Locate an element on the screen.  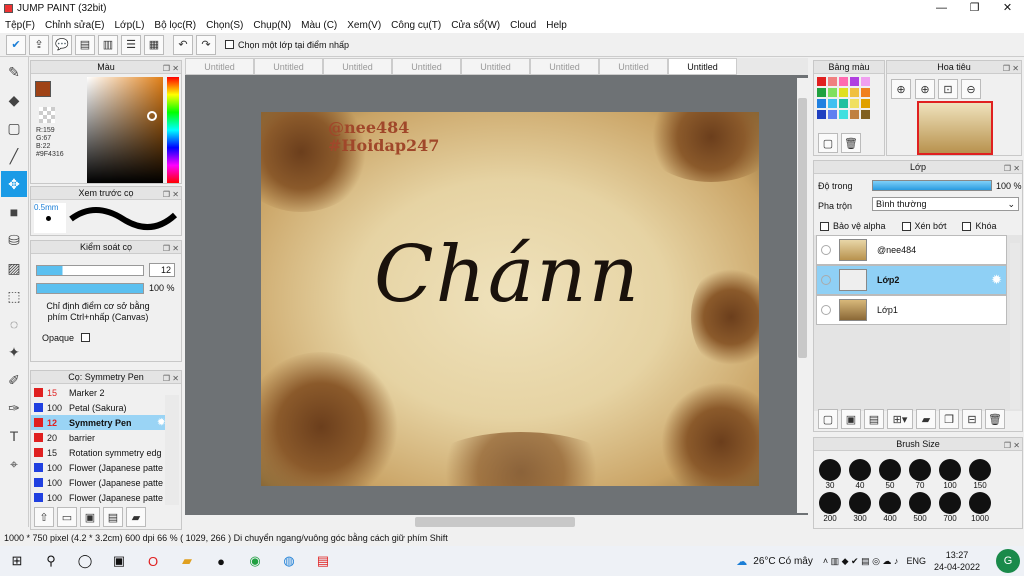
brush-size-option: 100 is located at coordinates (950, 474).